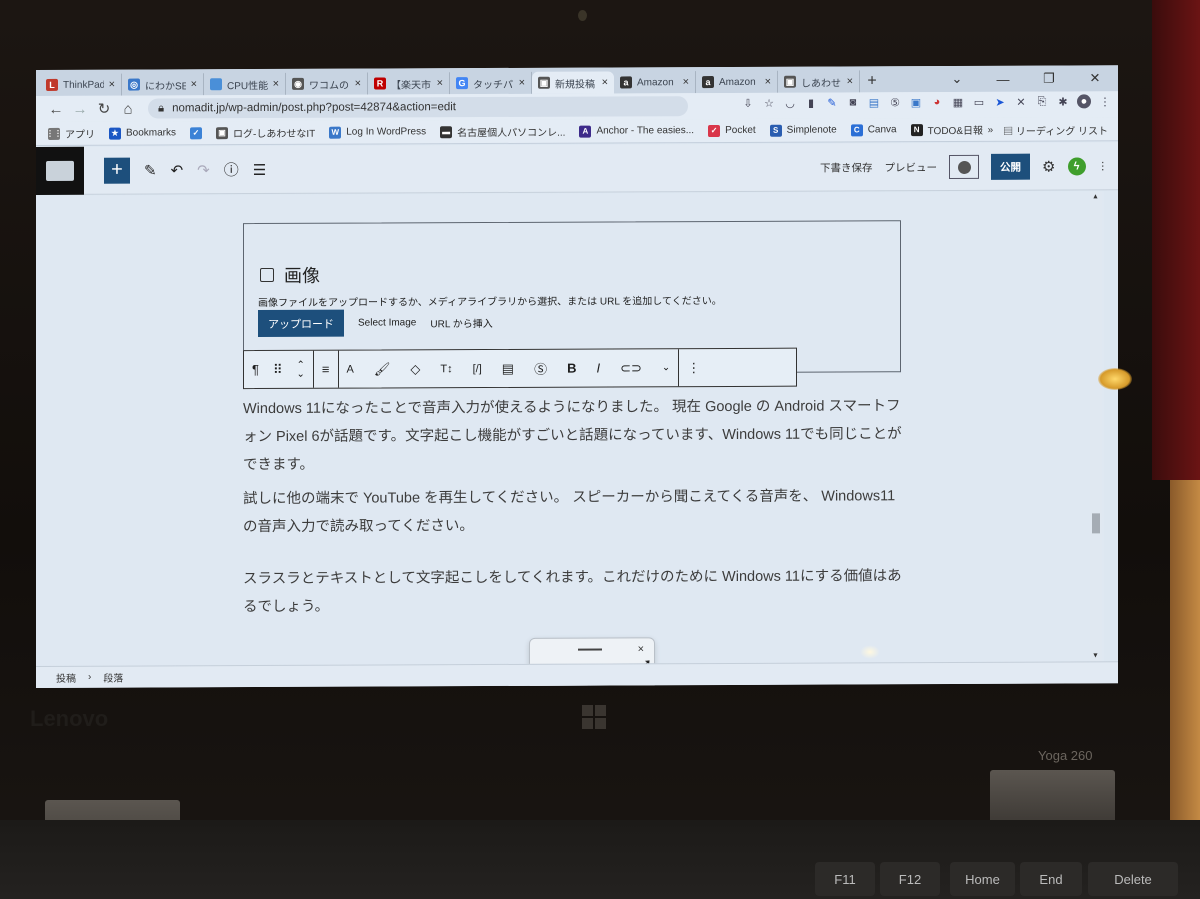  Describe the element at coordinates (769, 103) in the screenshot. I see `bookmark-star-icon: ☆` at that location.